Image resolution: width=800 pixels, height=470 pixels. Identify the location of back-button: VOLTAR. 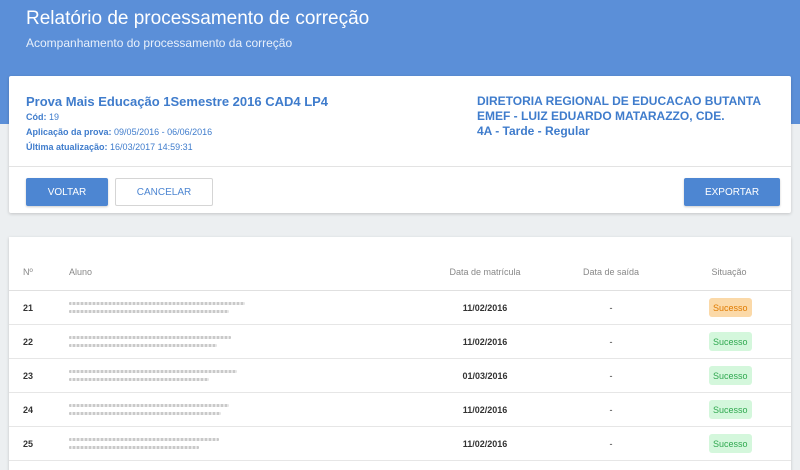
(67, 192).